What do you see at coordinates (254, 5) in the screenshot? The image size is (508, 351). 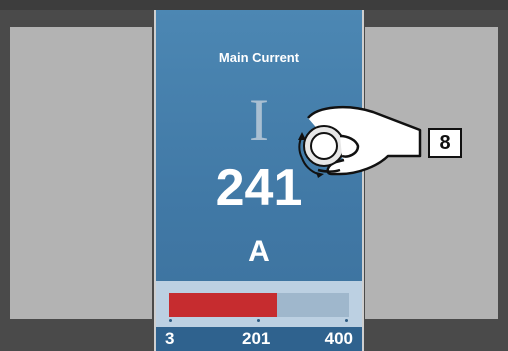 I see `device-frame-top` at bounding box center [254, 5].